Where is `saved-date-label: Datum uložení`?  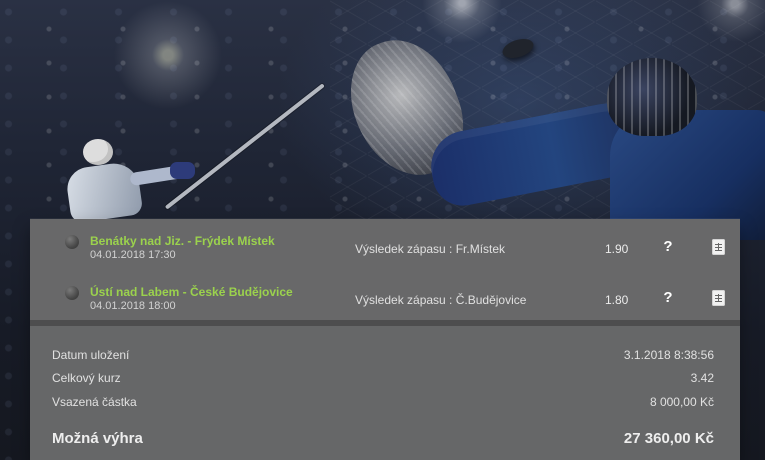 saved-date-label: Datum uložení is located at coordinates (91, 355).